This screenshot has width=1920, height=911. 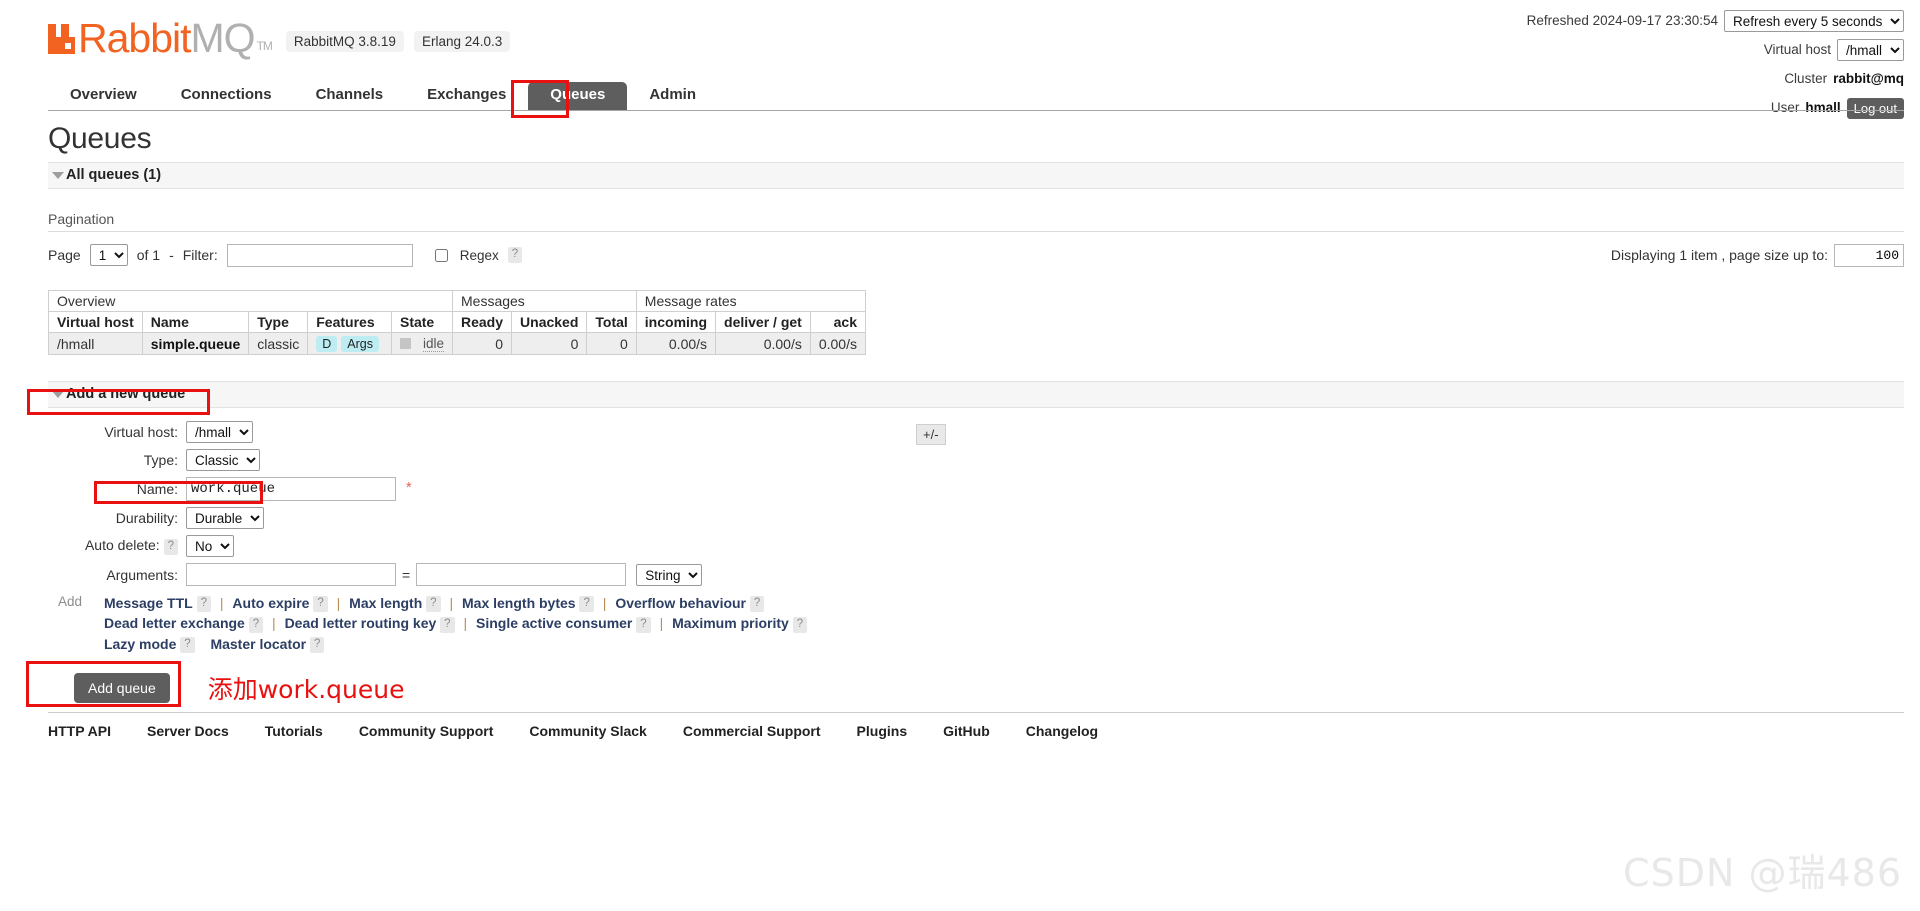 I want to click on column-ready: Ready, so click(x=482, y=322).